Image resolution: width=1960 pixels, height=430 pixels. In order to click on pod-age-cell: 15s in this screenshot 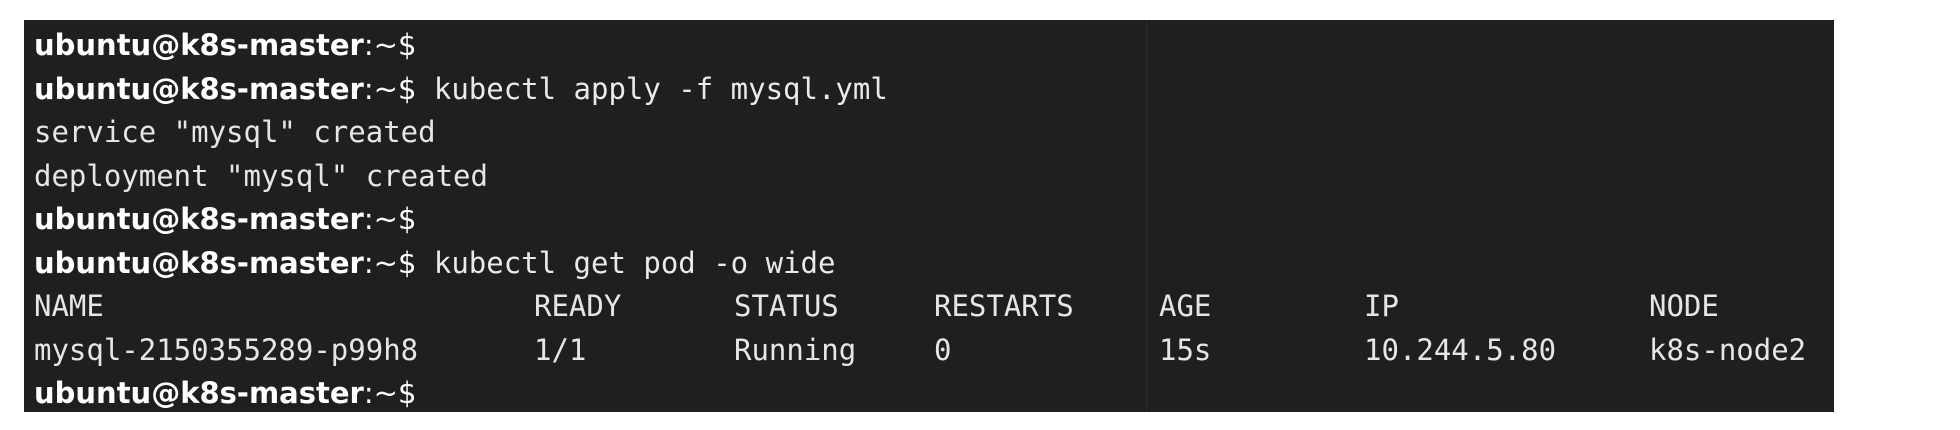, I will do `click(1185, 349)`.